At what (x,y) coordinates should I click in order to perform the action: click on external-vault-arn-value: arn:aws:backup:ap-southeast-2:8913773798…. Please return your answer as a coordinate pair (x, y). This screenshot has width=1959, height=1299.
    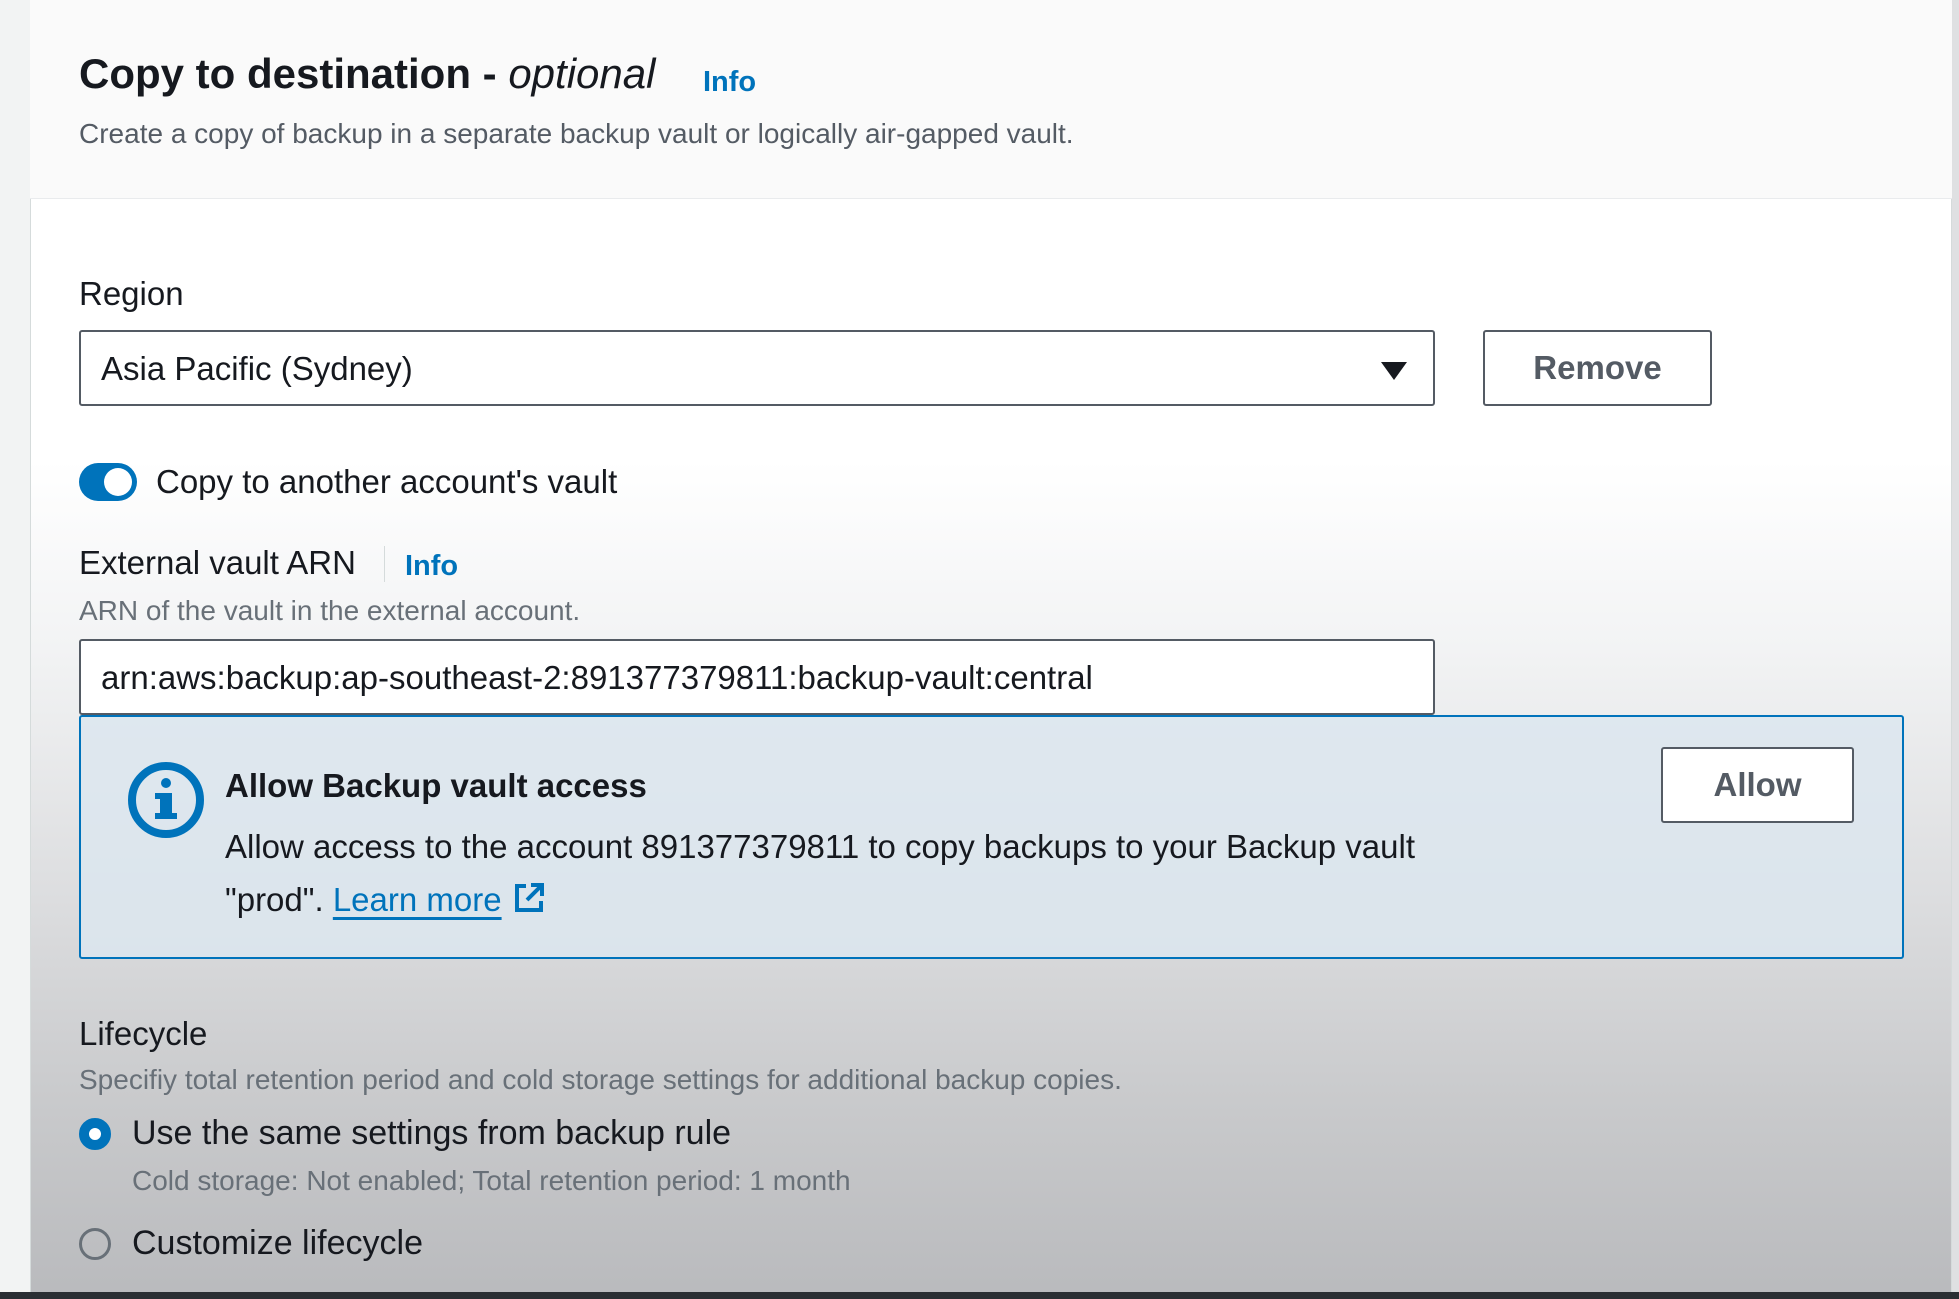
    Looking at the image, I should click on (597, 677).